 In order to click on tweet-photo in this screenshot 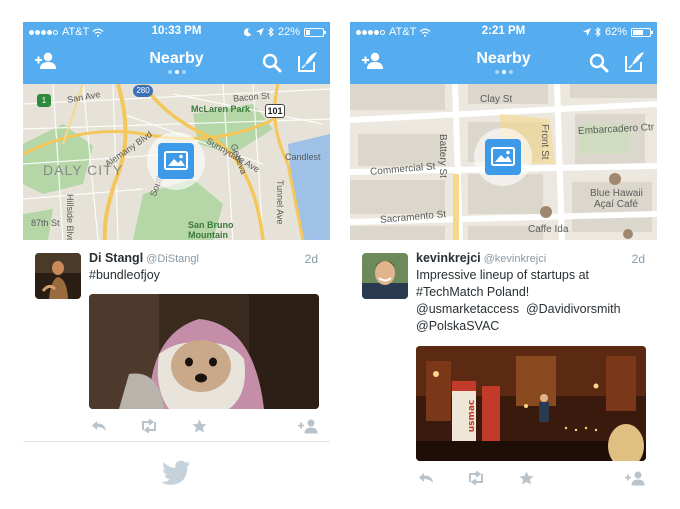, I will do `click(204, 351)`.